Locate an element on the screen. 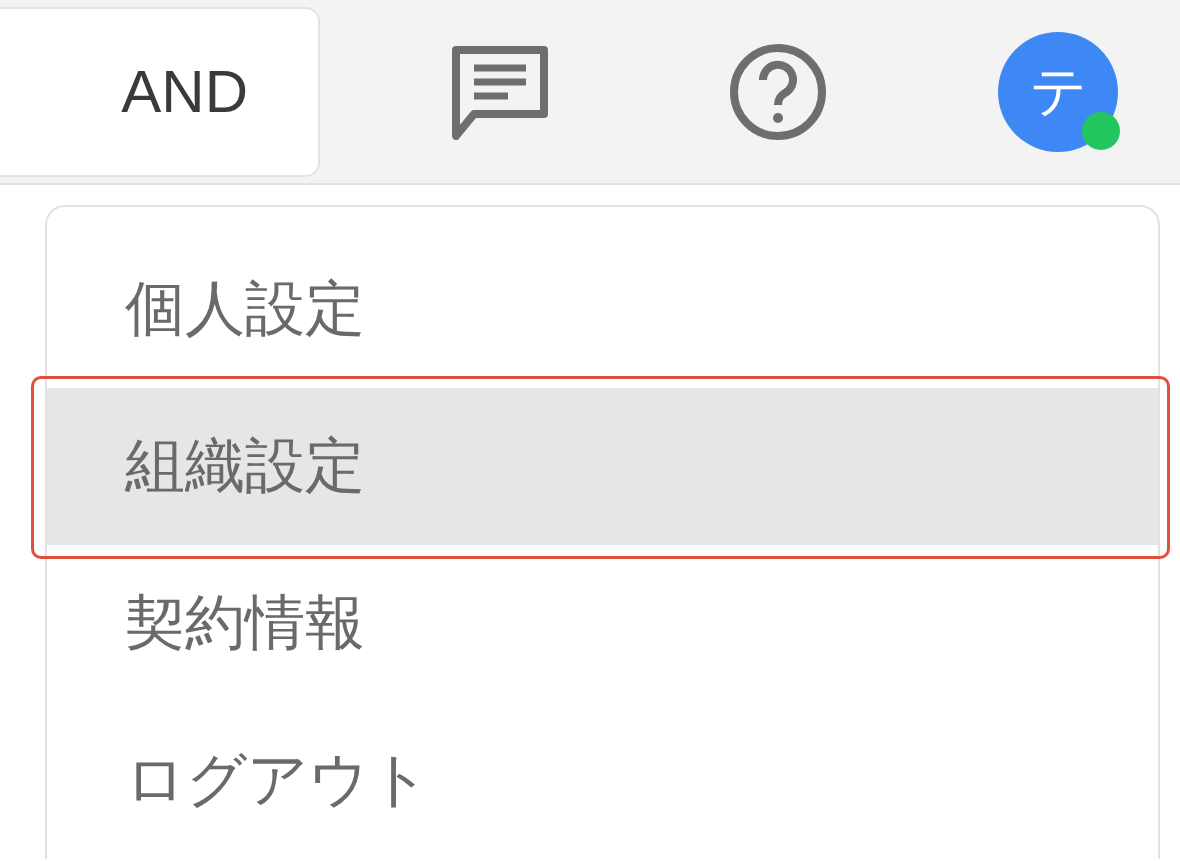 This screenshot has height=861, width=1180. search-mode-button: AND is located at coordinates (160, 91).